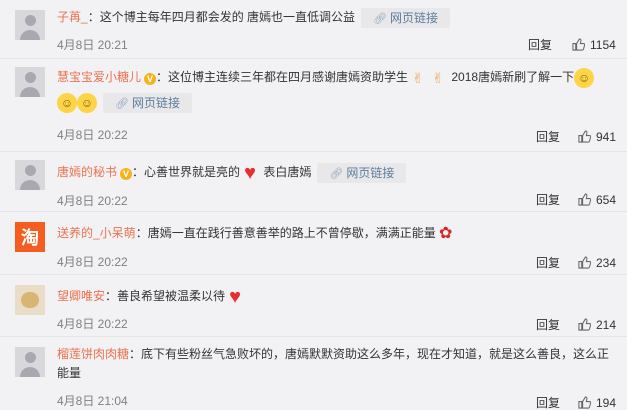 This screenshot has height=410, width=627. What do you see at coordinates (513, 77) in the screenshot?
I see `comment-body-extra: 2018唐嫣新刷了解一下` at bounding box center [513, 77].